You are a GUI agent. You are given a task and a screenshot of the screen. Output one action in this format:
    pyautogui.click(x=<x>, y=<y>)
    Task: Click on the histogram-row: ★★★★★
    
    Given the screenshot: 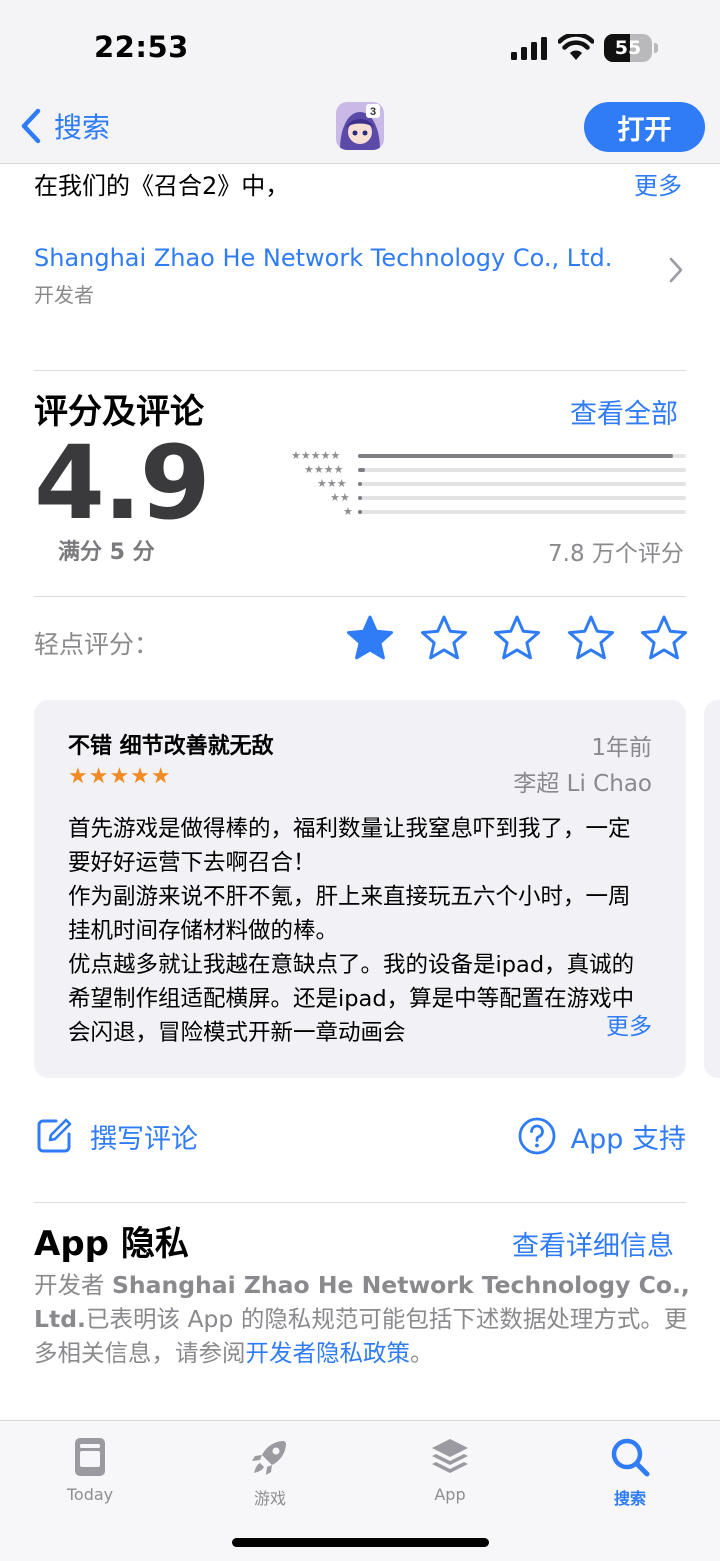 What is the action you would take?
    pyautogui.click(x=481, y=456)
    